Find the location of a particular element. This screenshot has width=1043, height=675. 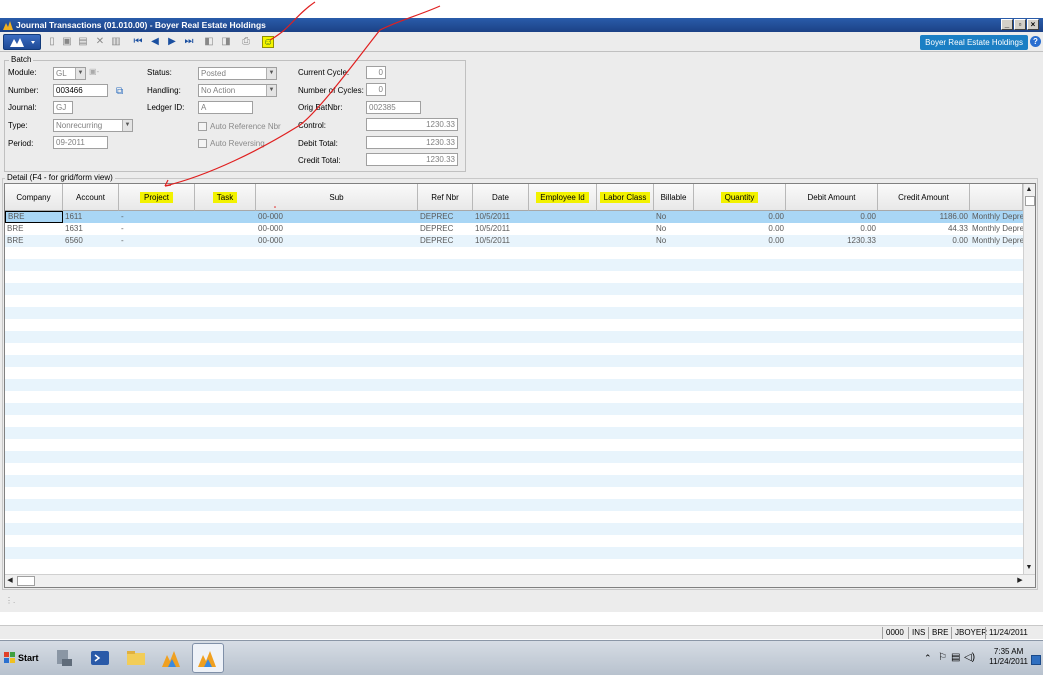

taskbar-server-manager is located at coordinates (64, 658).